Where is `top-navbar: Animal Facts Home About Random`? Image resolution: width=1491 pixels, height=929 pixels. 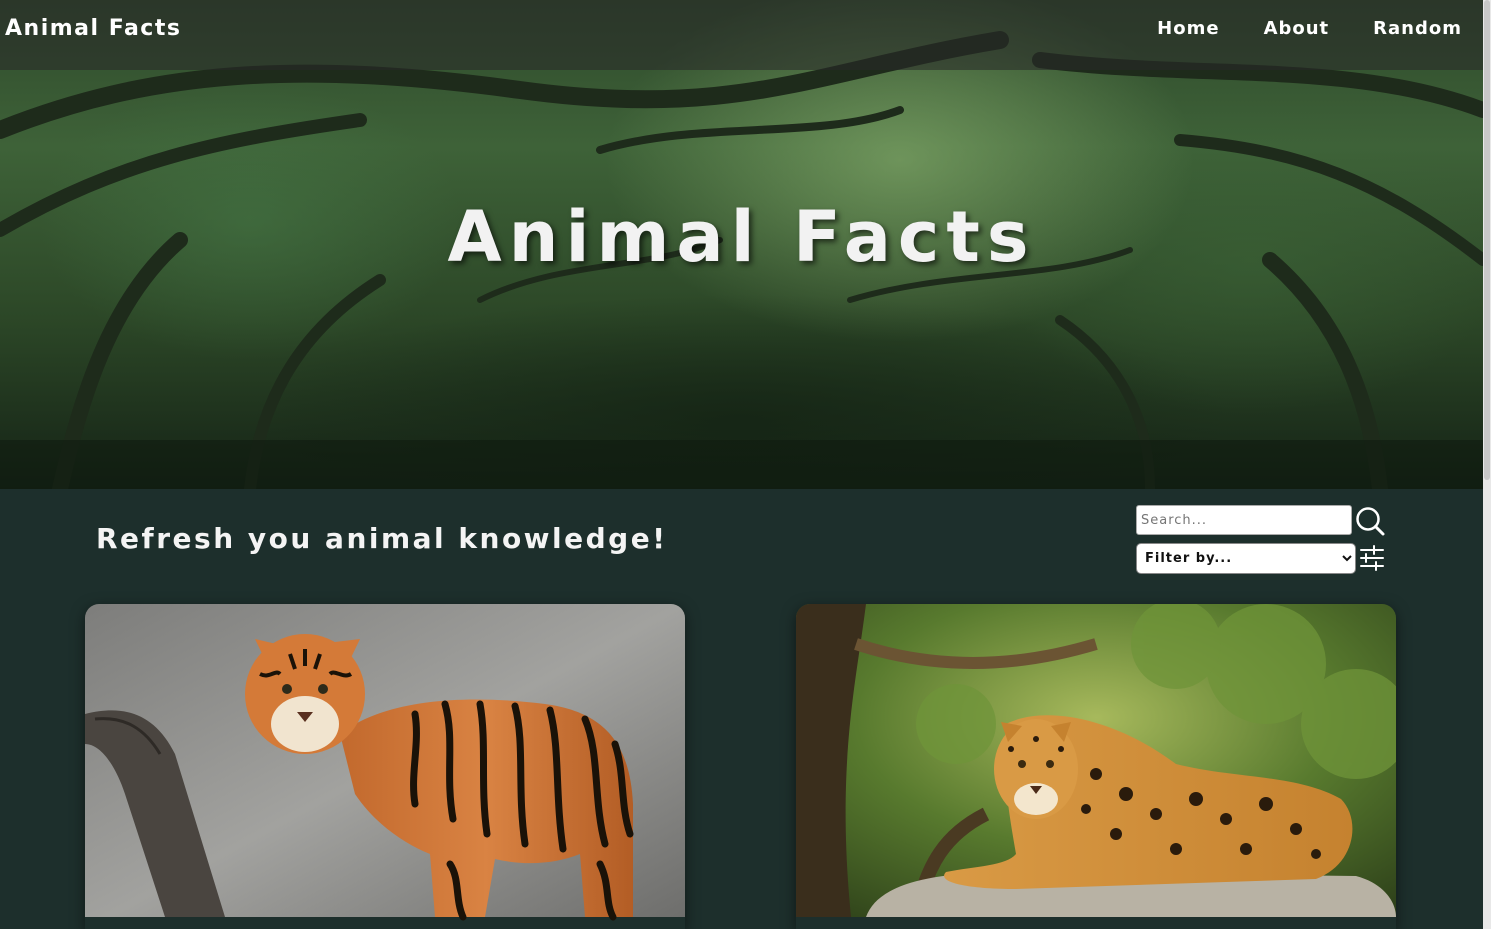
top-navbar: Animal Facts Home About Random is located at coordinates (741, 35).